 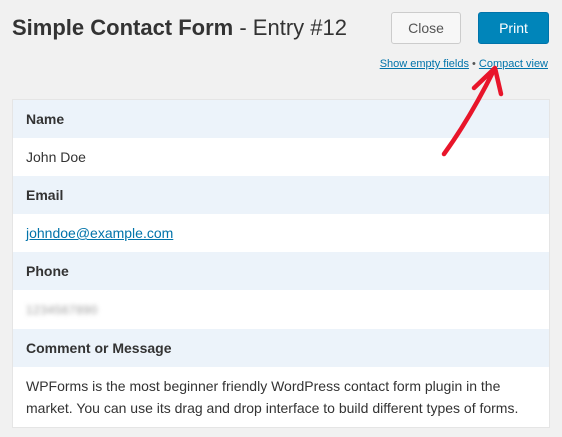 I want to click on show-empty-fields-link: Show empty fields, so click(x=424, y=64).